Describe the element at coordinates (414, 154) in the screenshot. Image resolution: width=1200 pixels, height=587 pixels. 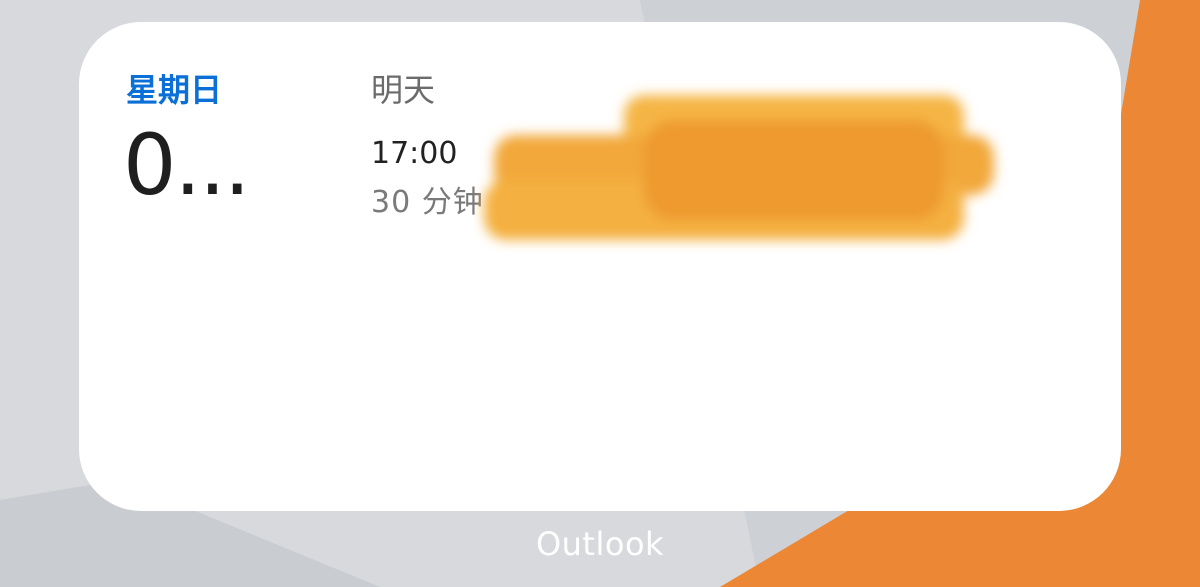
I see `event-start-time: 17:00` at that location.